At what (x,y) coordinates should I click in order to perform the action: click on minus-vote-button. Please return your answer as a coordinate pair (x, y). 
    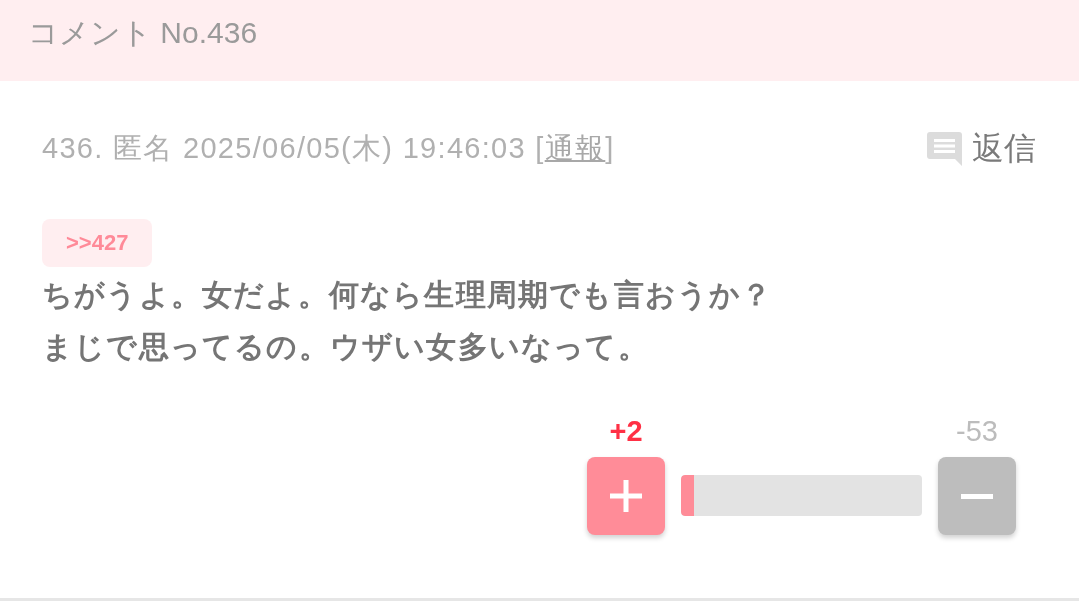
    Looking at the image, I should click on (977, 496).